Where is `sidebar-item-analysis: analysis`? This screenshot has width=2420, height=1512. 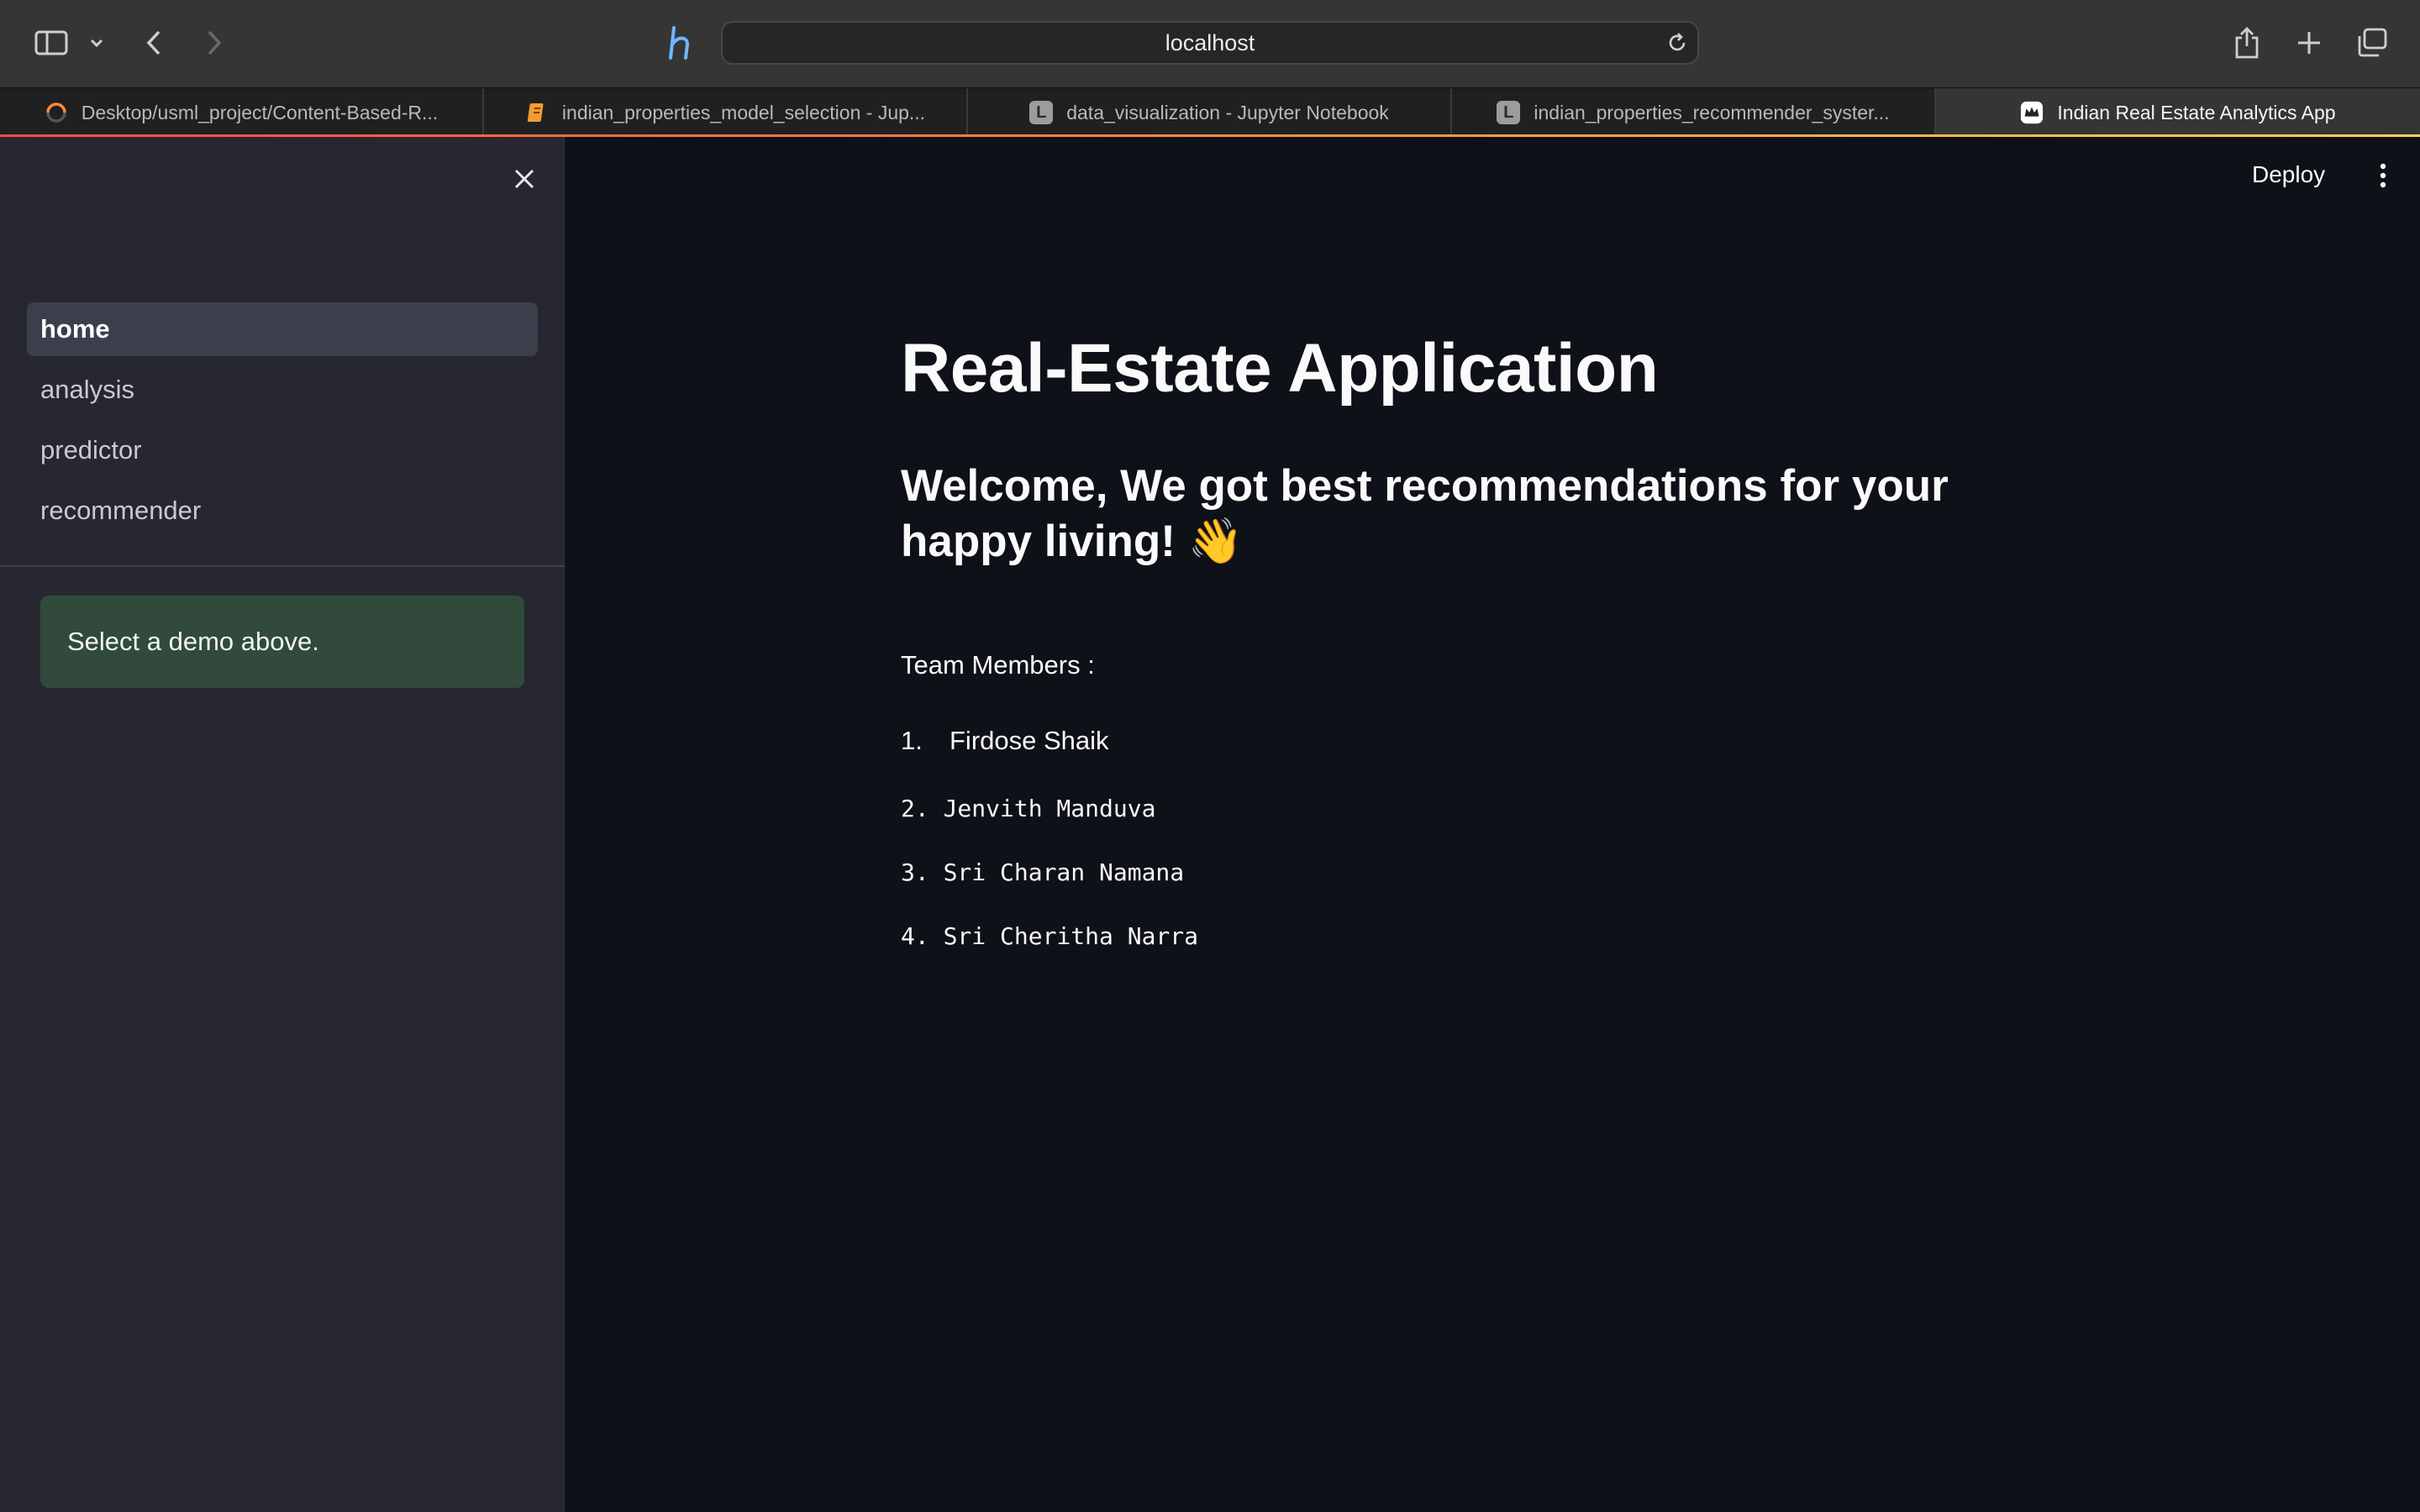
sidebar-item-analysis: analysis is located at coordinates (283, 390).